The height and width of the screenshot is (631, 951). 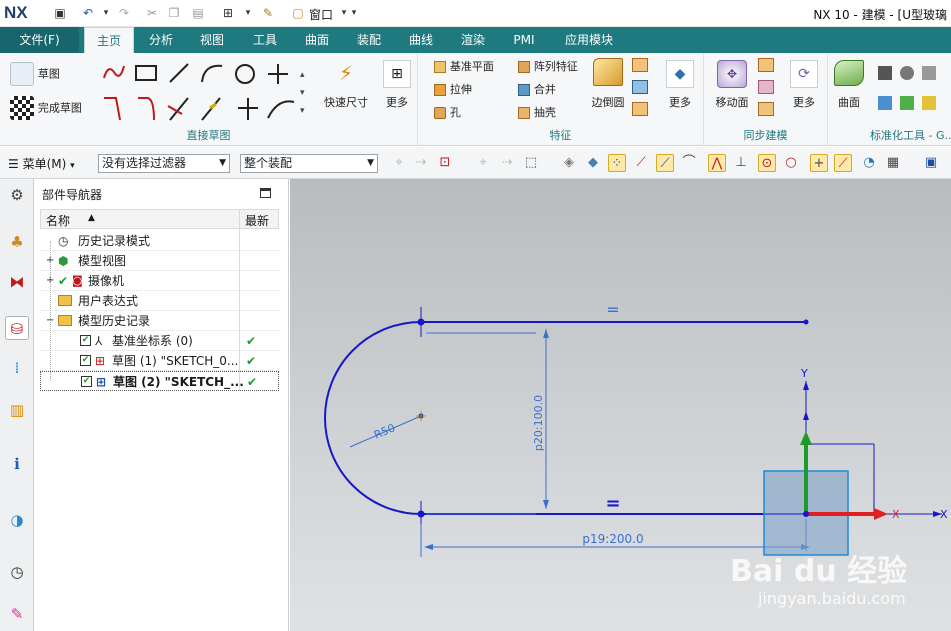 What do you see at coordinates (689, 163) in the screenshot?
I see `tangent-curve-icon: ⌒` at bounding box center [689, 163].